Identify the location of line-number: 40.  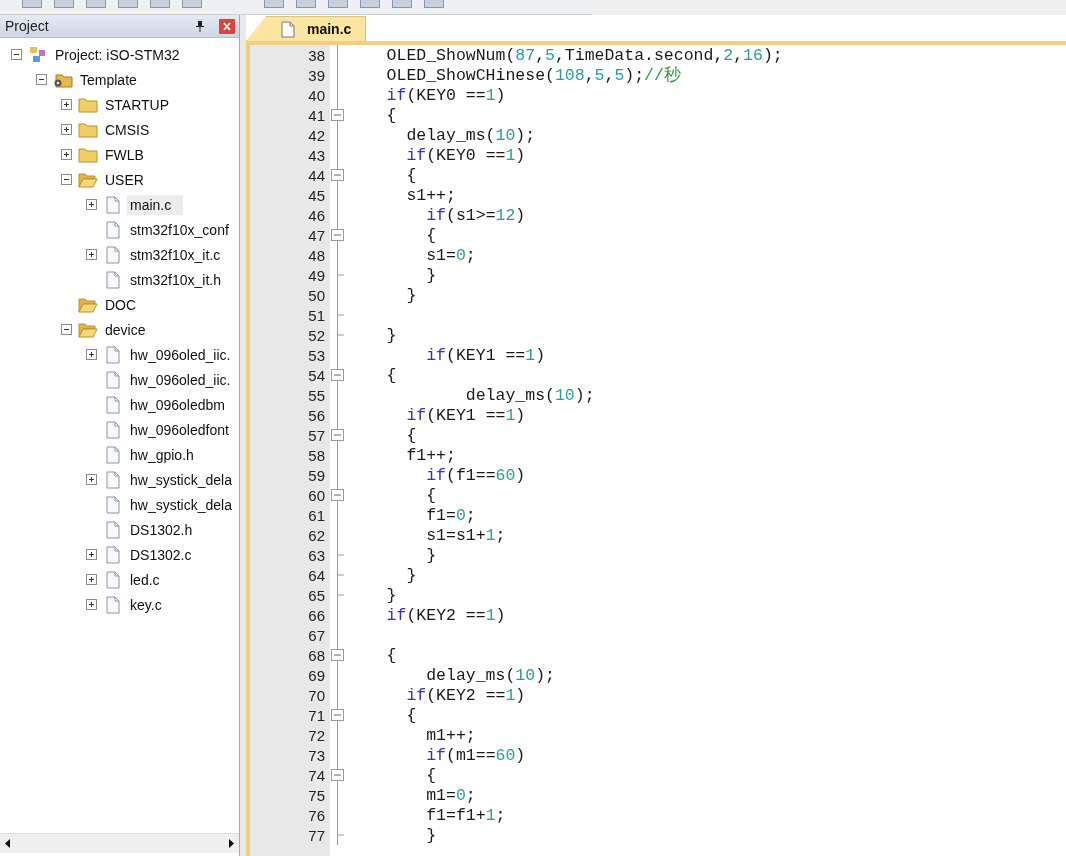
(316, 95).